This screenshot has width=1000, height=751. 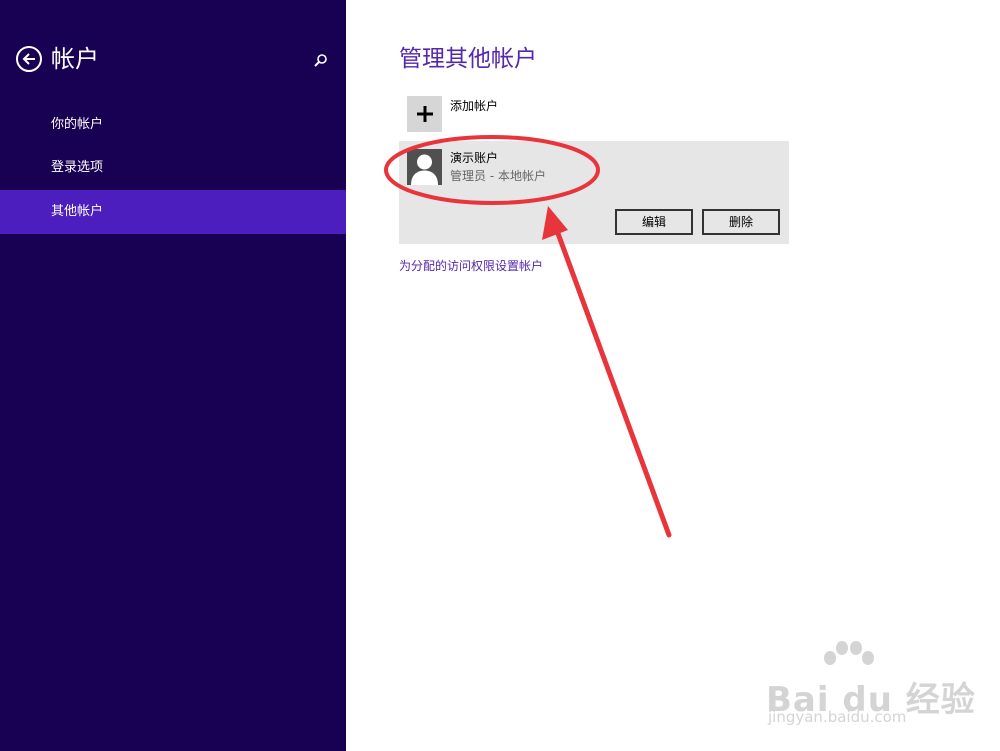 I want to click on assigned-access-link: 为分配的访问权限设置帐户, so click(x=471, y=266).